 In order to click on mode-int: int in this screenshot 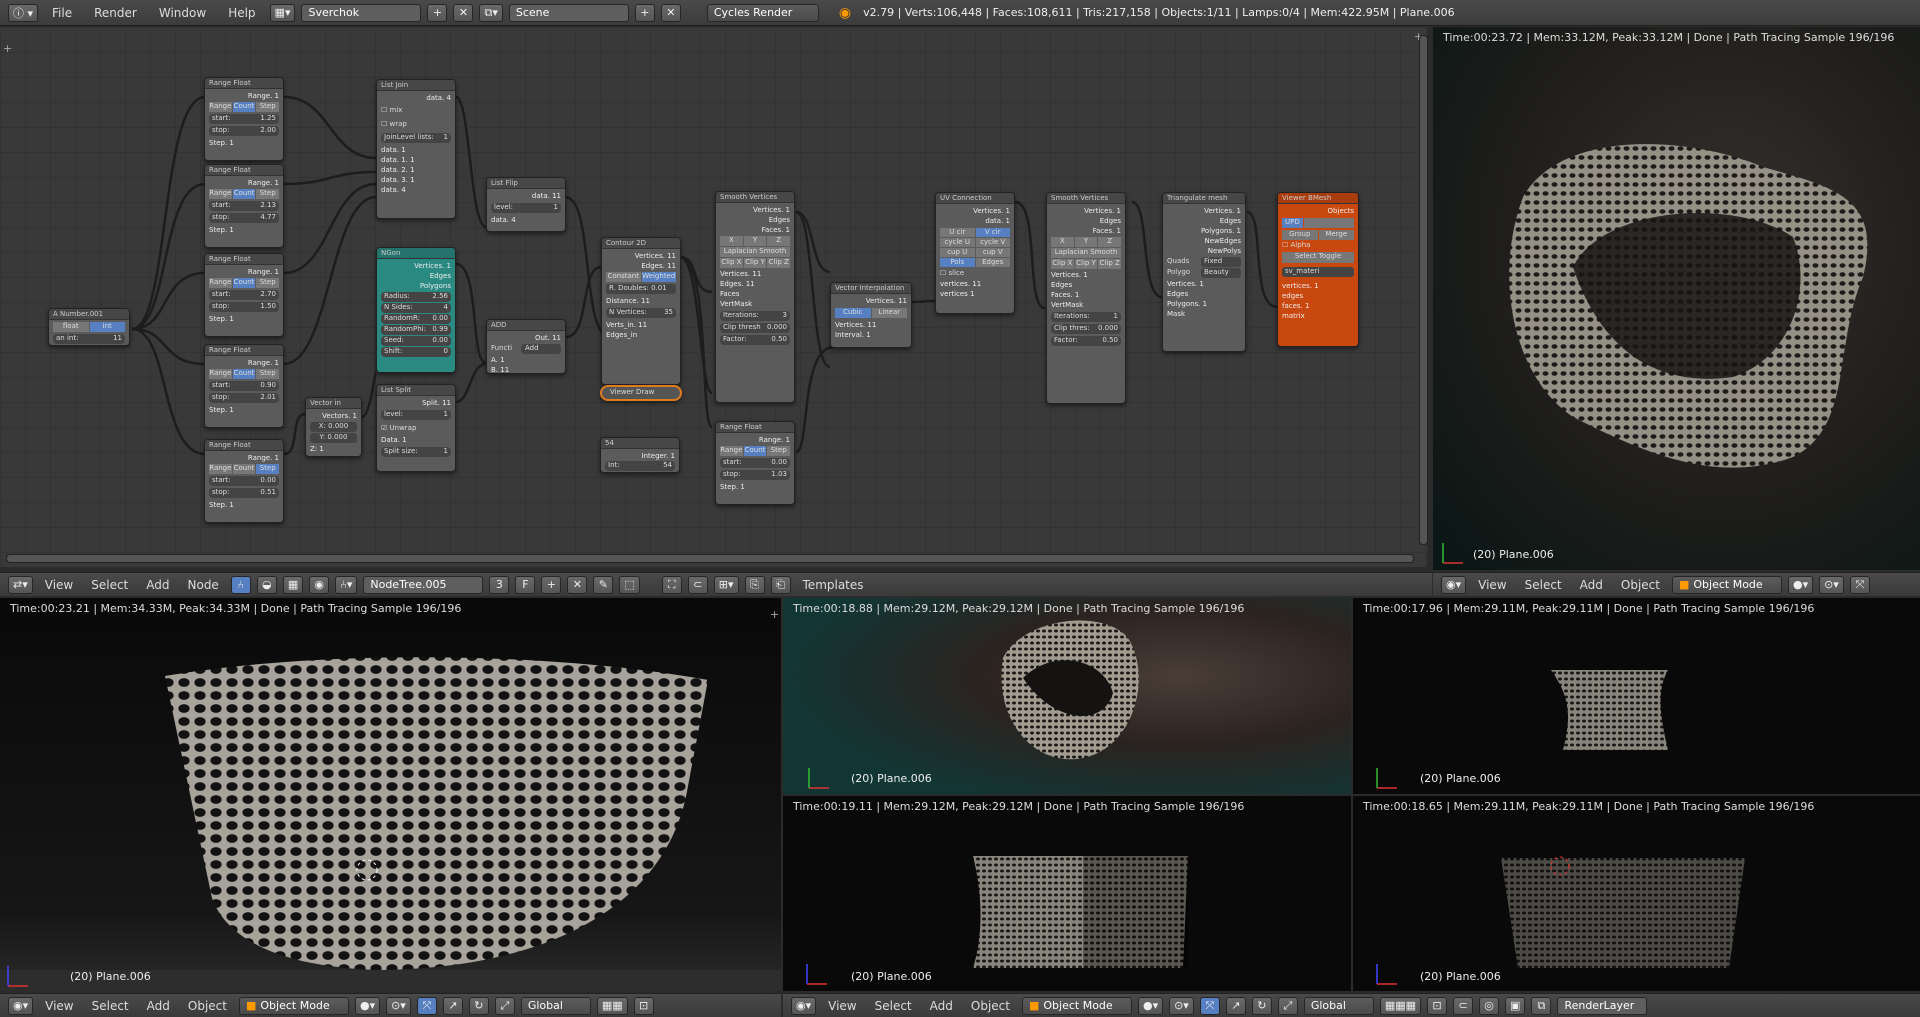, I will do `click(107, 327)`.